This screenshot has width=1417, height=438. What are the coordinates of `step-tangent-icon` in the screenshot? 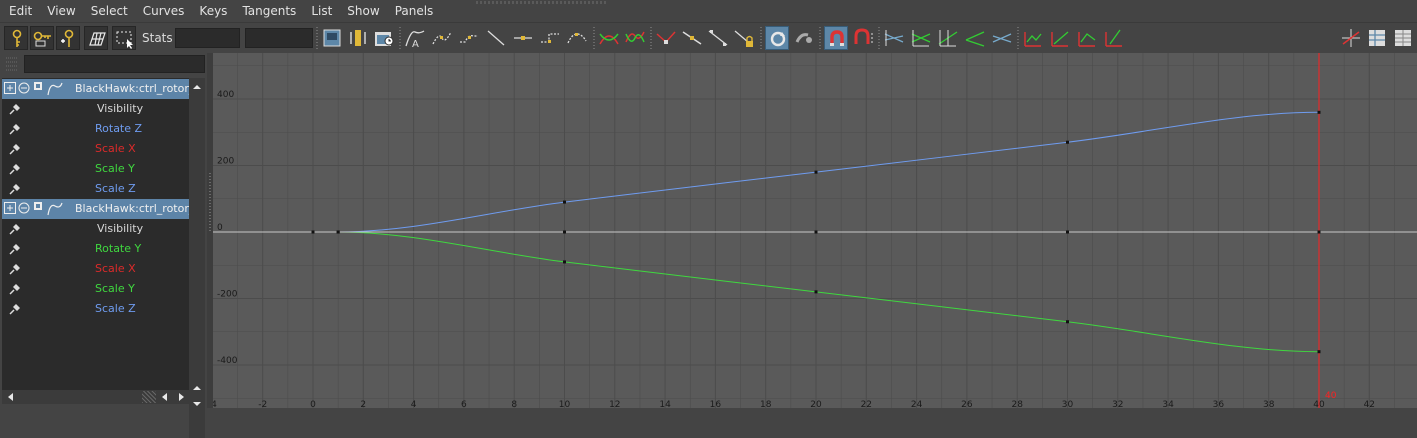 It's located at (550, 38).